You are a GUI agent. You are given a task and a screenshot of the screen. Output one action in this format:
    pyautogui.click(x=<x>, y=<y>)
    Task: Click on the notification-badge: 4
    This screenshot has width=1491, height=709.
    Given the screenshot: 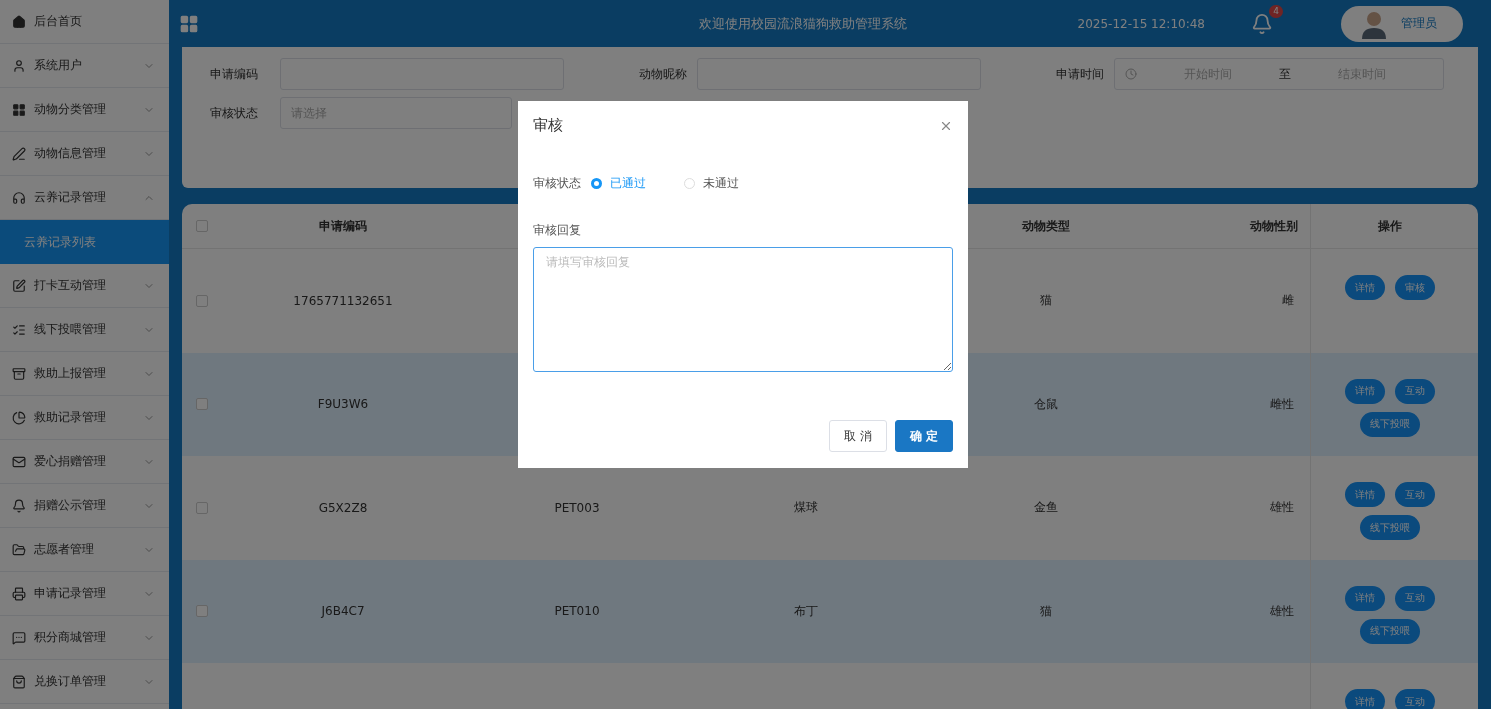 What is the action you would take?
    pyautogui.click(x=1276, y=11)
    